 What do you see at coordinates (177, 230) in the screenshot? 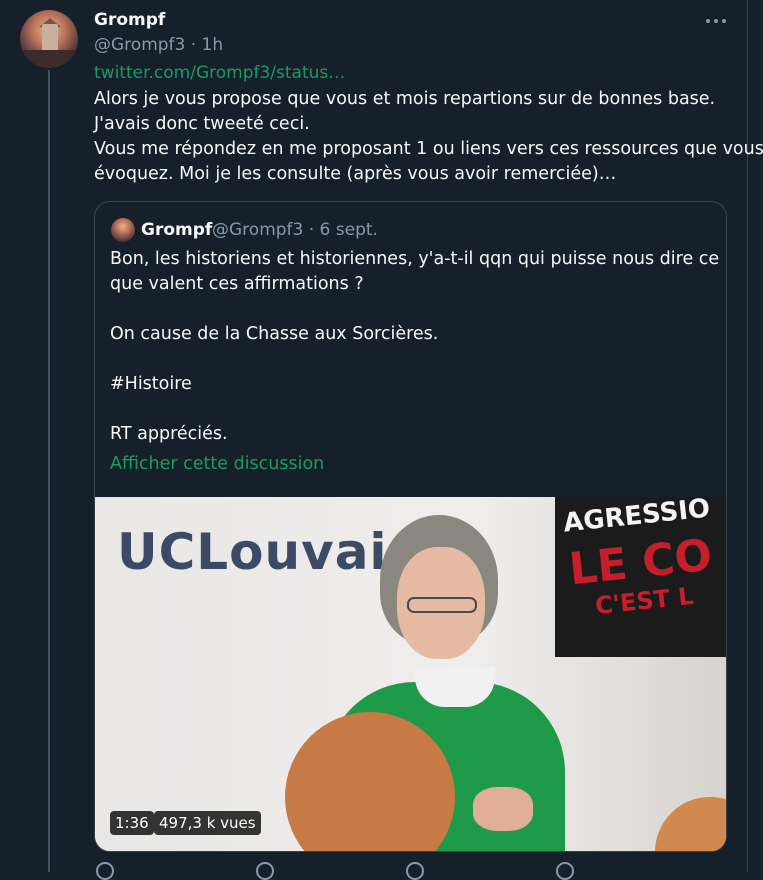
I see `quoted-author-name: Grompf` at bounding box center [177, 230].